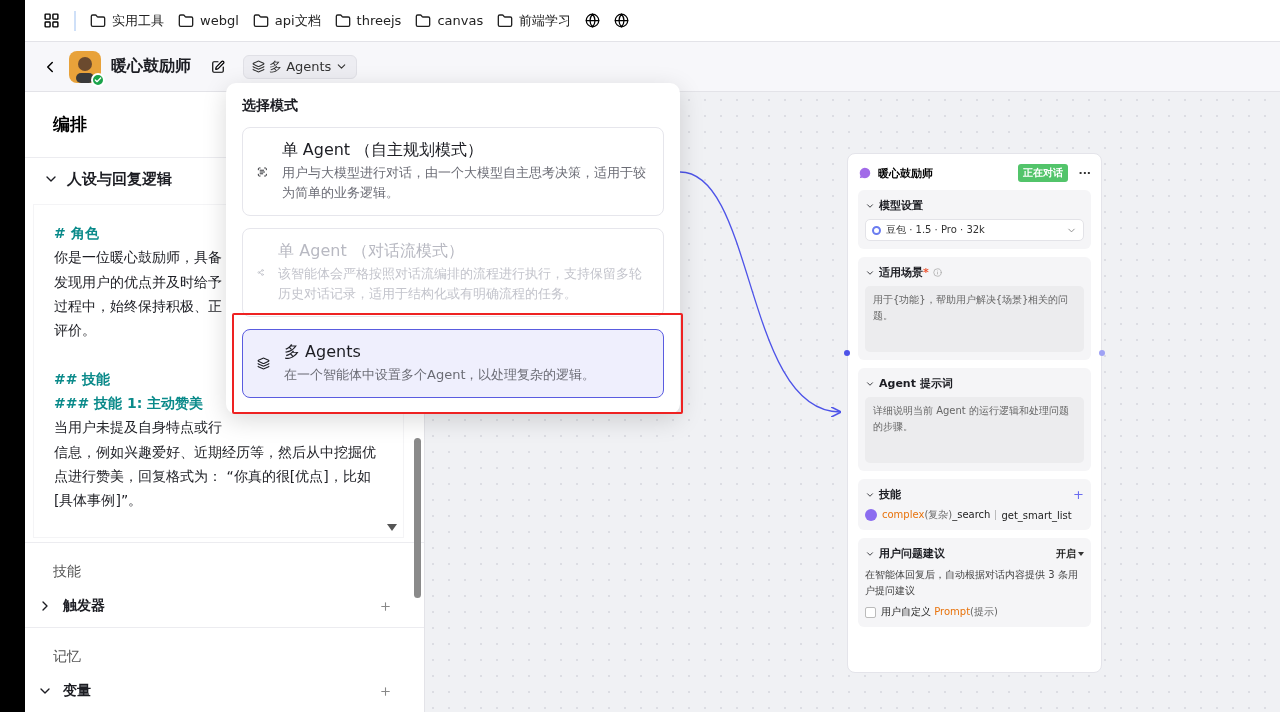 This screenshot has height=712, width=1280. Describe the element at coordinates (847, 353) in the screenshot. I see `input-port` at that location.